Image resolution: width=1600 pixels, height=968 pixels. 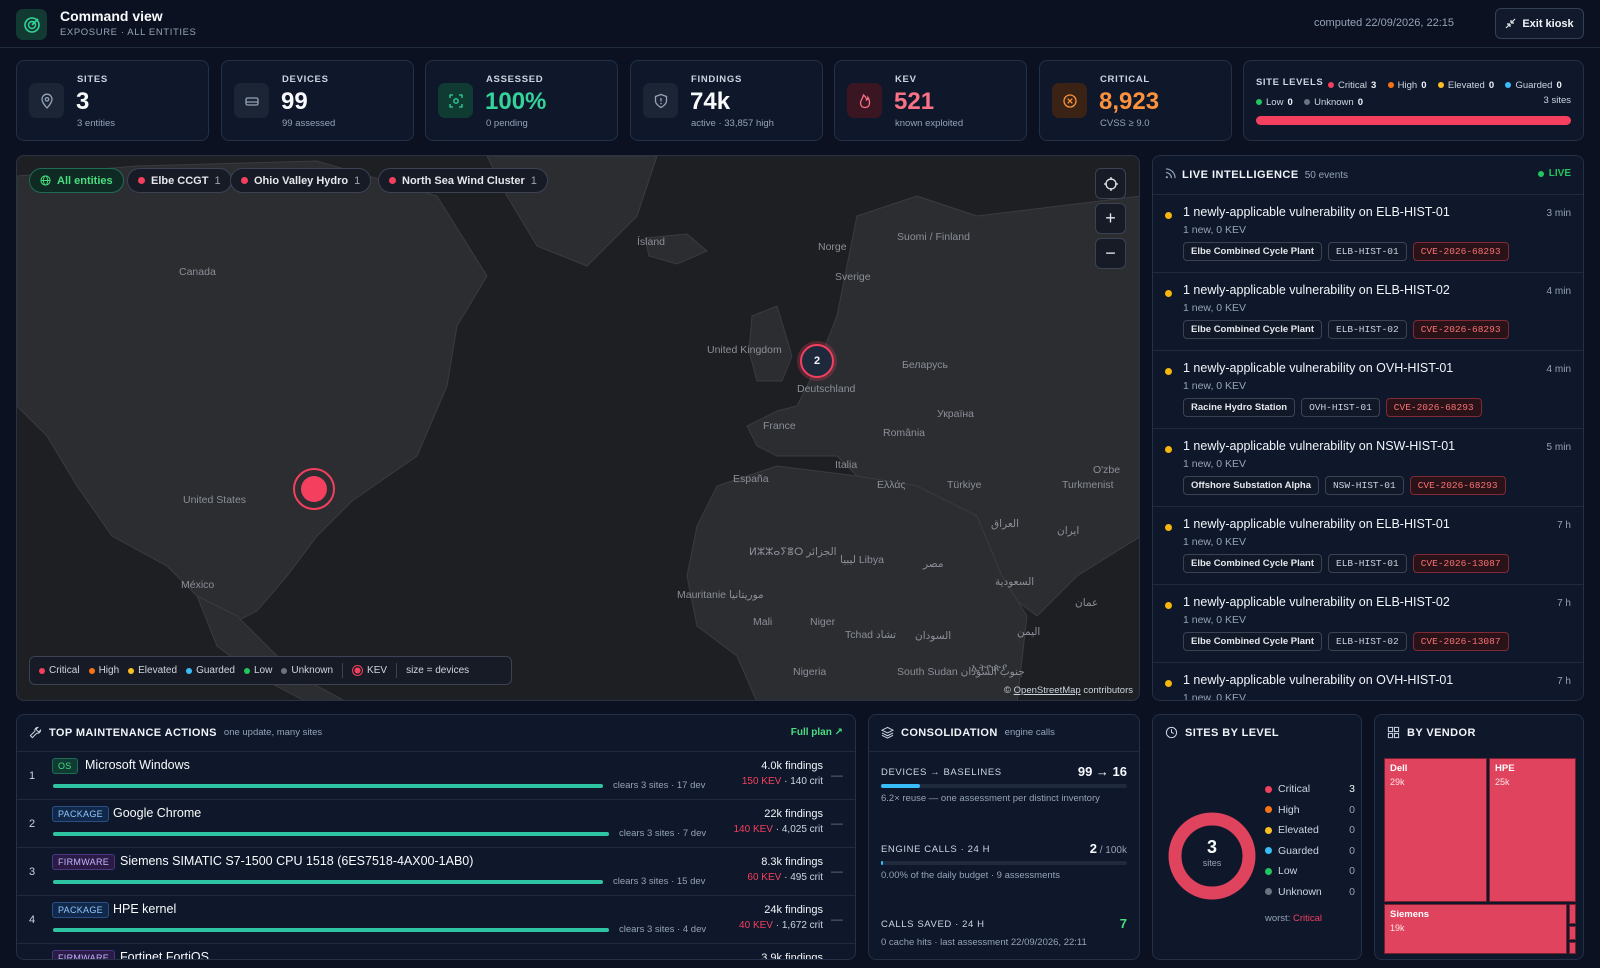 What do you see at coordinates (103, 670) in the screenshot?
I see `legend-high: High` at bounding box center [103, 670].